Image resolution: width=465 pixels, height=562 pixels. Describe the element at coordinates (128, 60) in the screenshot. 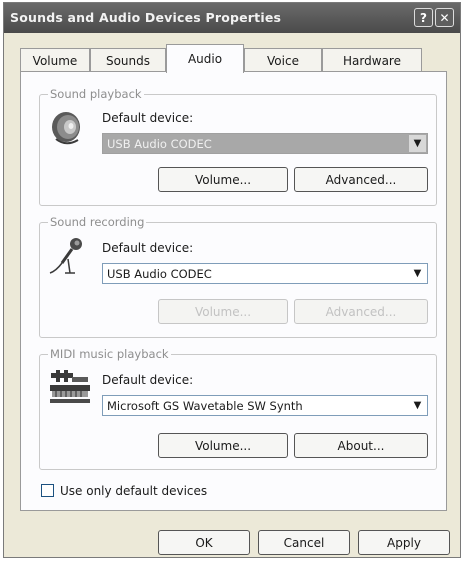

I see `tab-sounds: Sounds` at that location.